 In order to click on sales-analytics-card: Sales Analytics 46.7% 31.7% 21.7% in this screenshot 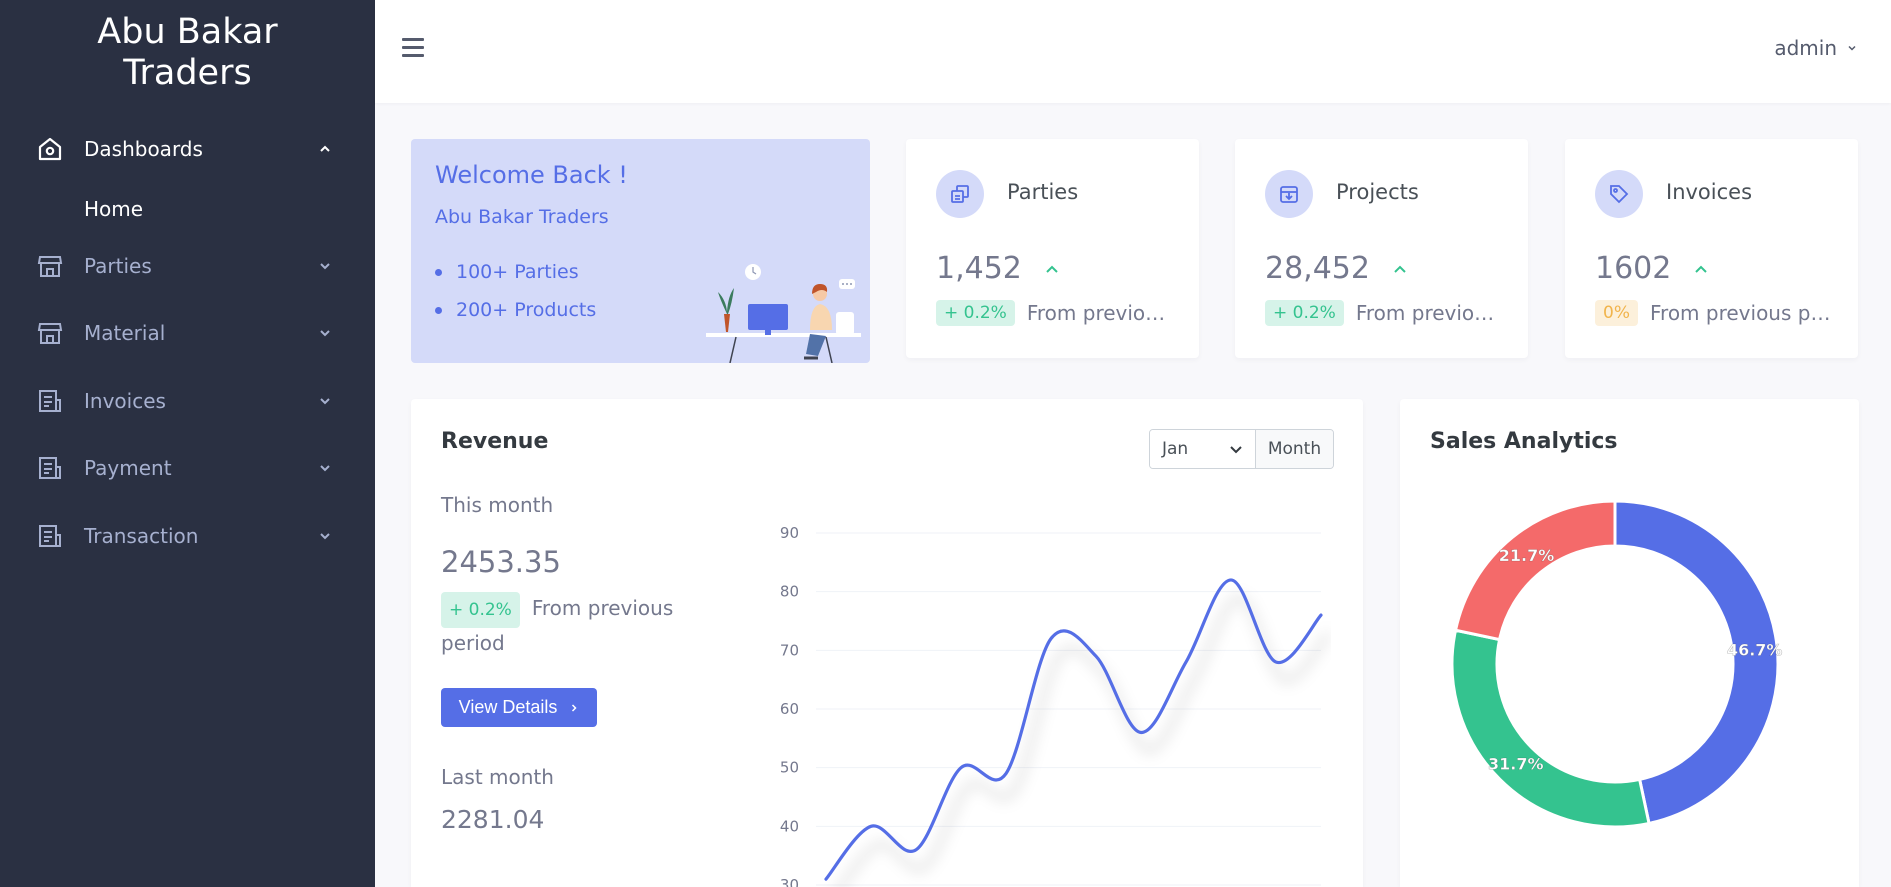, I will do `click(1629, 643)`.